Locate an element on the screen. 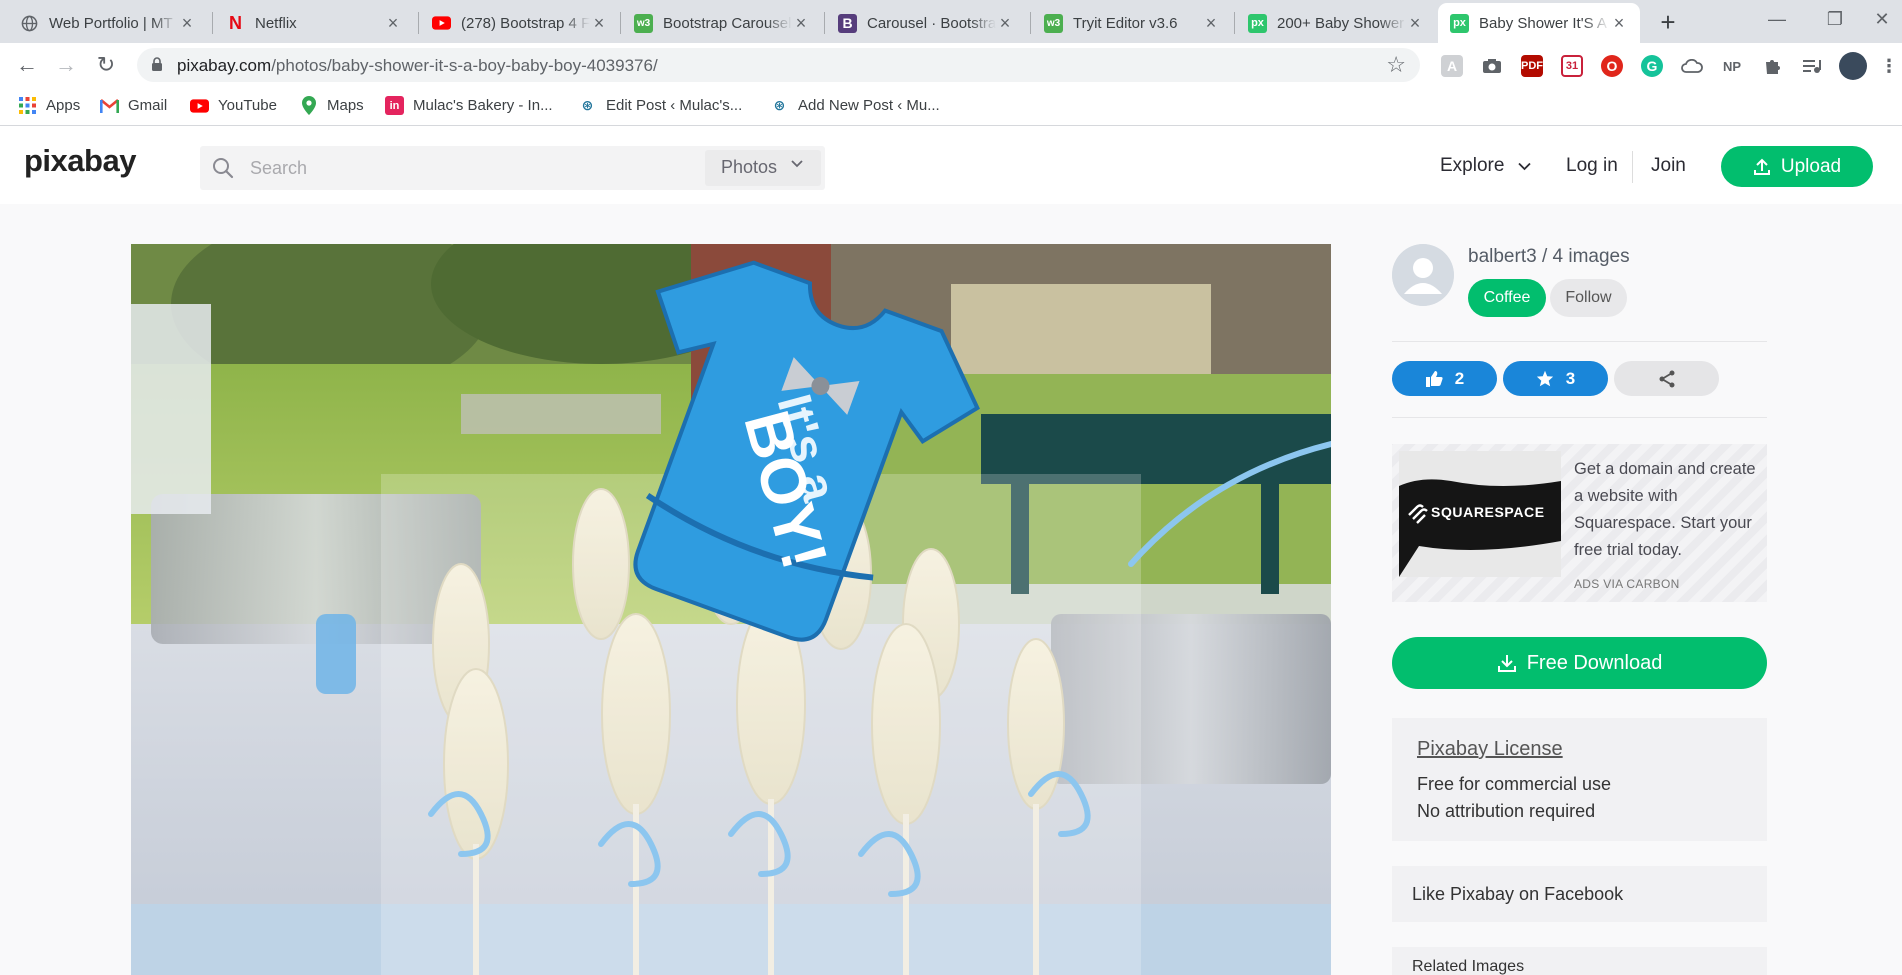  free-download-button: Free Download is located at coordinates (1579, 663).